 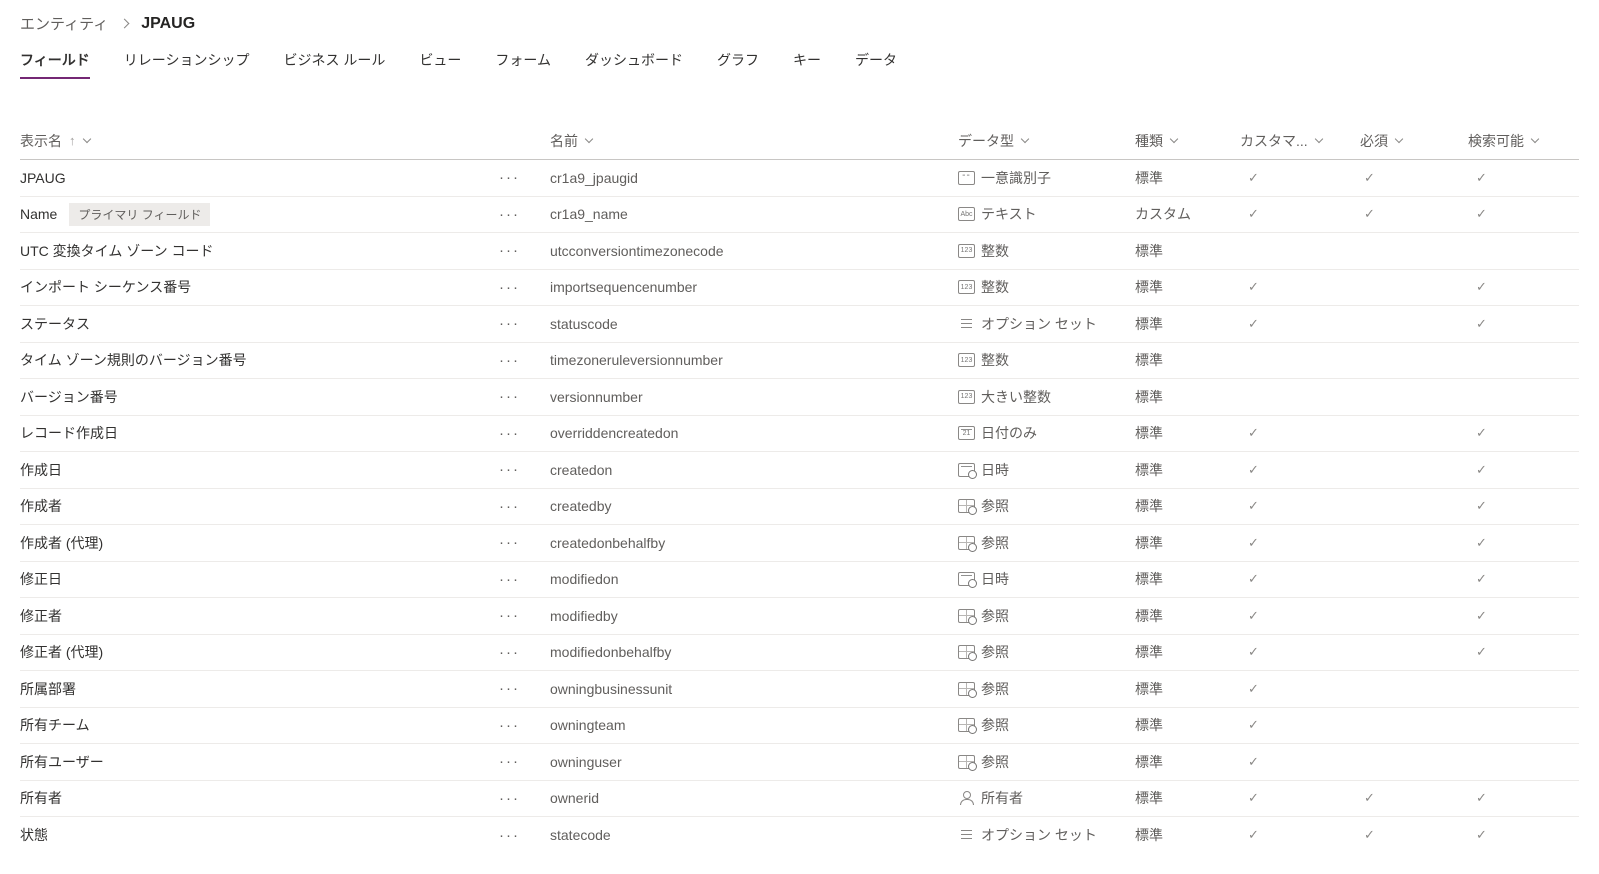 What do you see at coordinates (799, 324) in the screenshot?
I see `table-row: ステータス ··· statuscode オプション セット 標準 ✓ ✓` at bounding box center [799, 324].